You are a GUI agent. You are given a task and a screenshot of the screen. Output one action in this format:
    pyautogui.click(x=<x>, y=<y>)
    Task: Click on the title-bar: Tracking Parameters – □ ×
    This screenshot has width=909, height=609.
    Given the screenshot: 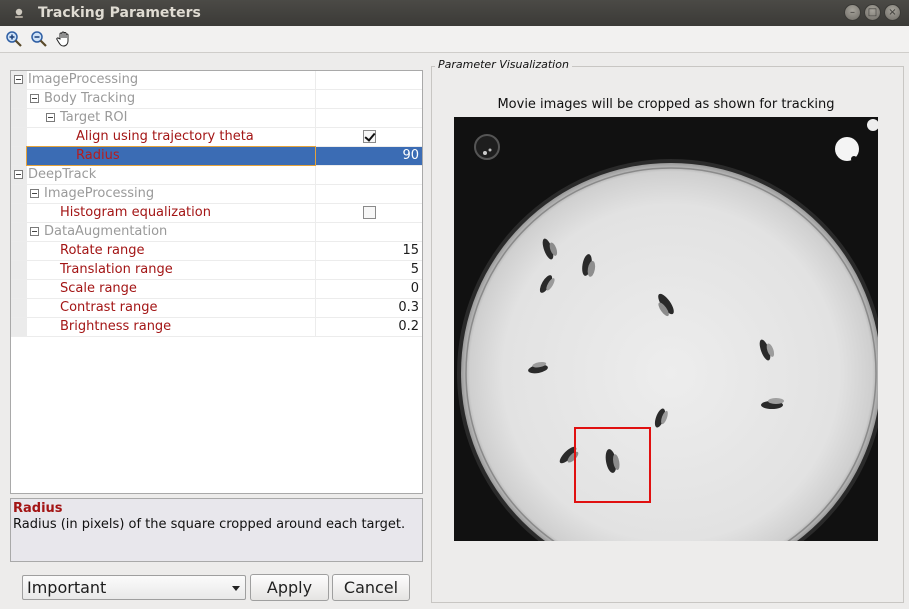 What is the action you would take?
    pyautogui.click(x=454, y=13)
    